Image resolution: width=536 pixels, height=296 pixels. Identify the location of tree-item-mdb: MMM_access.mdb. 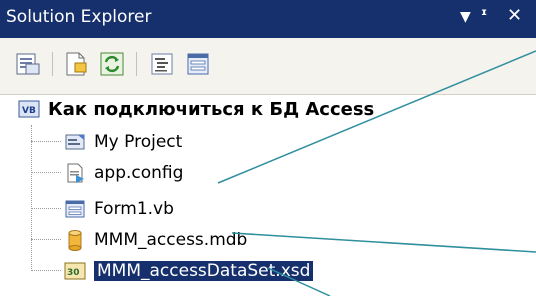
(155, 240).